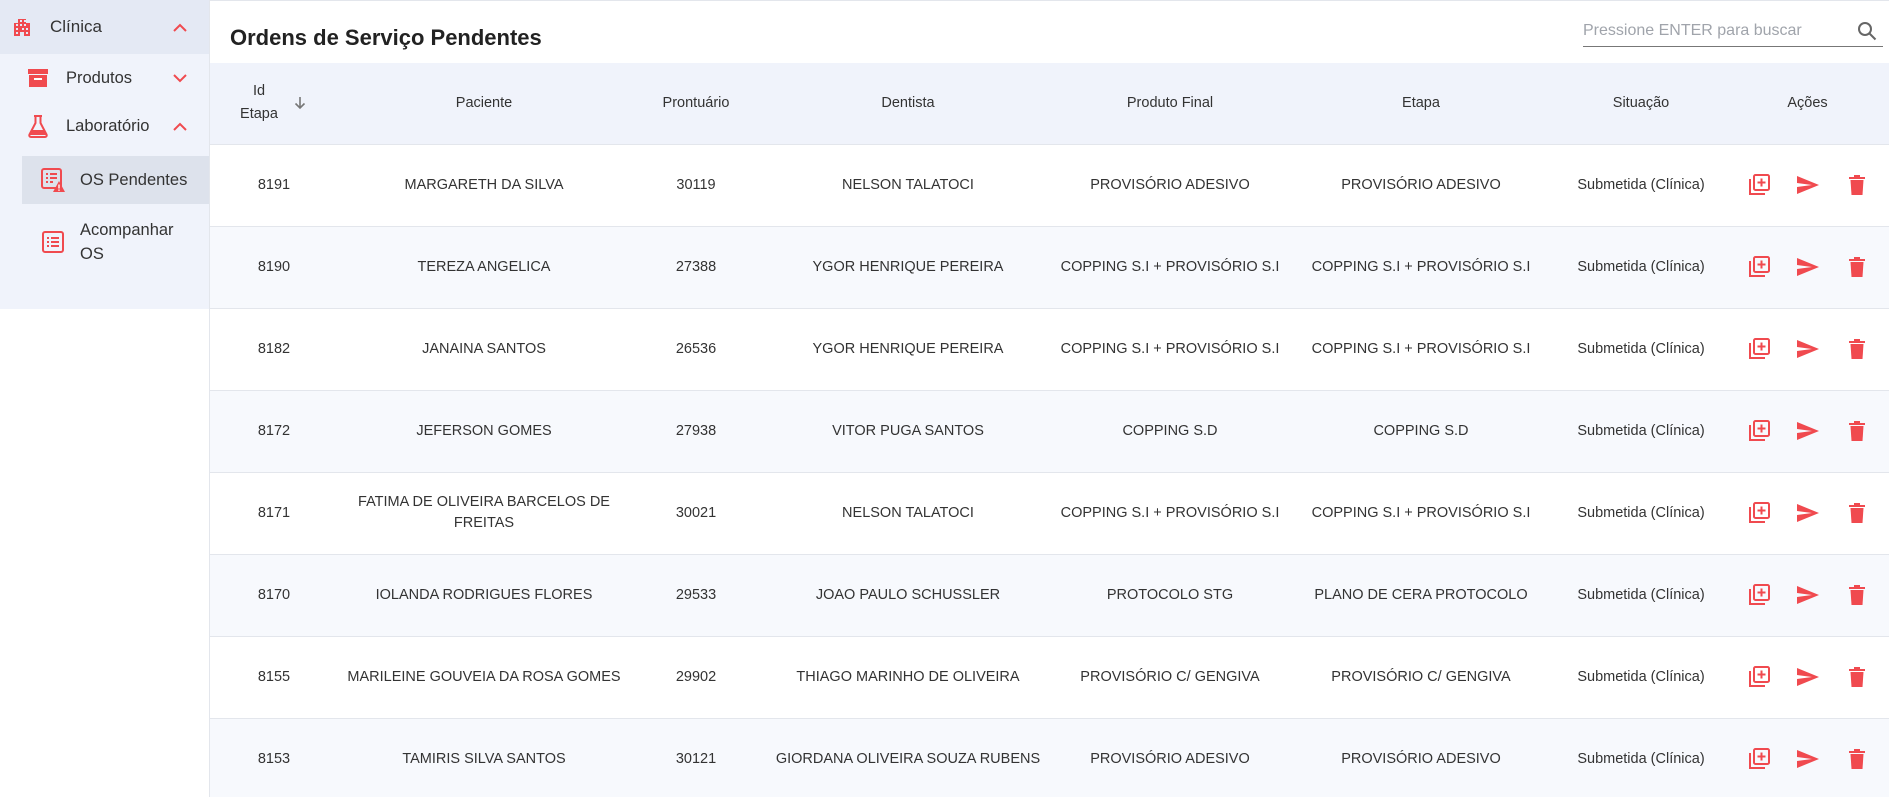 The width and height of the screenshot is (1889, 797). Describe the element at coordinates (1421, 676) in the screenshot. I see `cell-etapa: PROVISÓRIO C/ GENGIVA` at that location.